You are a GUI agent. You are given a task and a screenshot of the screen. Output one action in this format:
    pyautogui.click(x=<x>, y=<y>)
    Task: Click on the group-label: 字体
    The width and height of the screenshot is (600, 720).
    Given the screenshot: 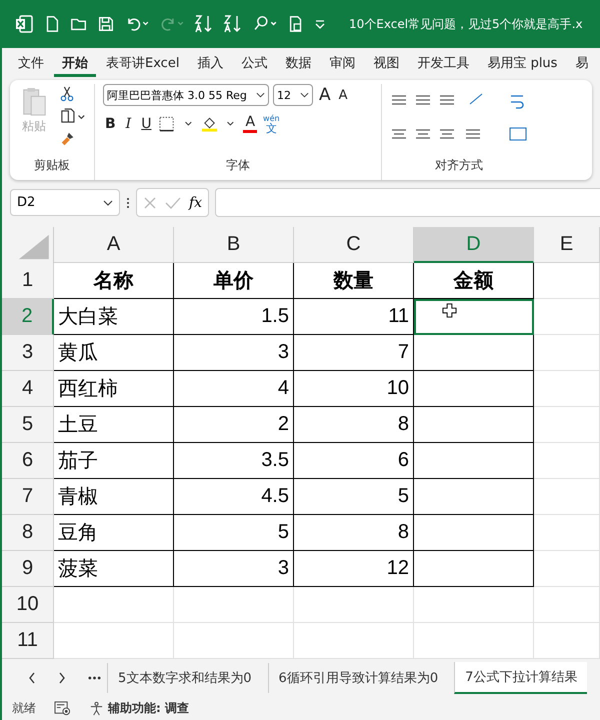 What is the action you would take?
    pyautogui.click(x=238, y=165)
    